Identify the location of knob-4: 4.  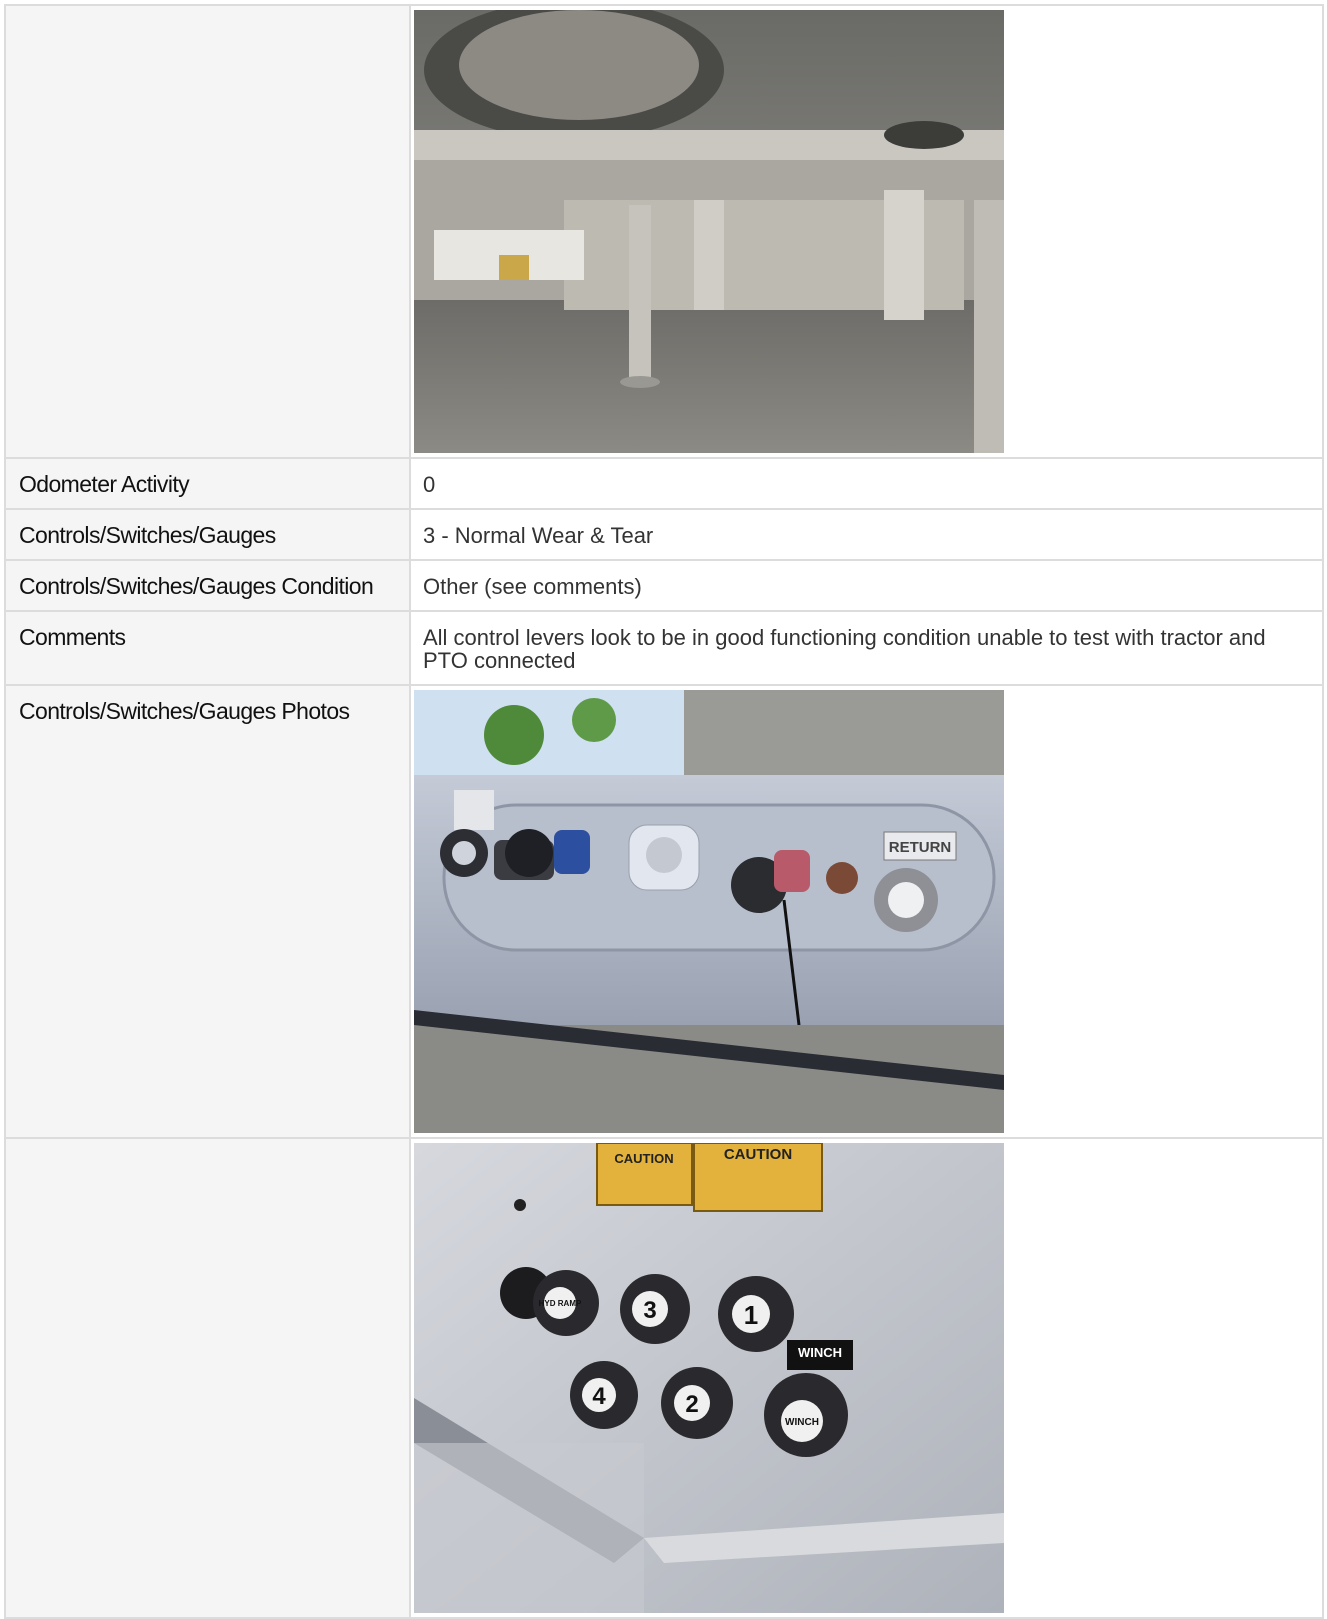
(599, 1396).